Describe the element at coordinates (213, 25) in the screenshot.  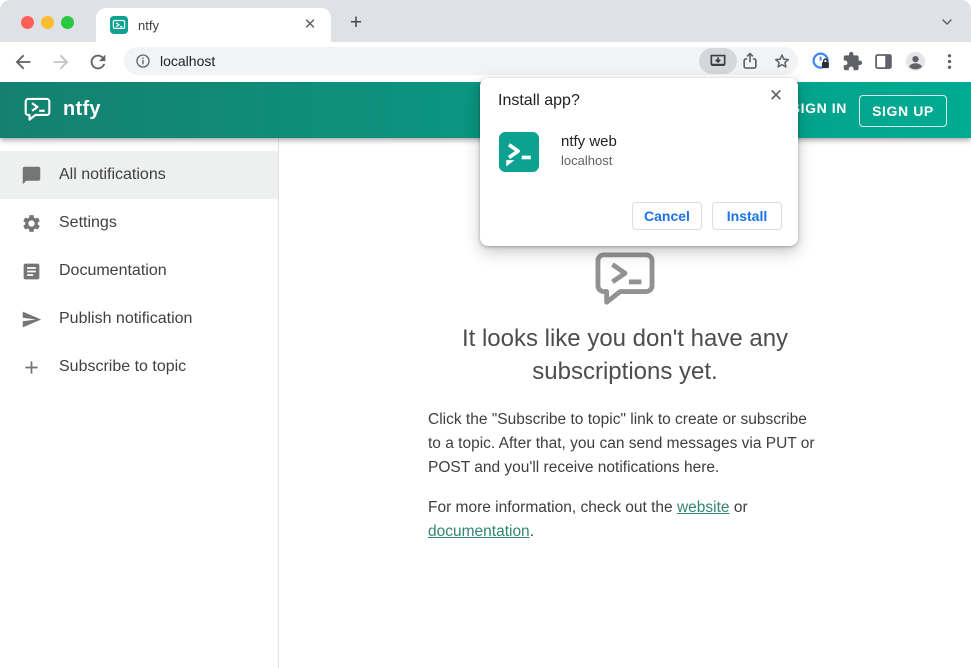
I see `browser-tab-ntfy: ntfy ✕` at that location.